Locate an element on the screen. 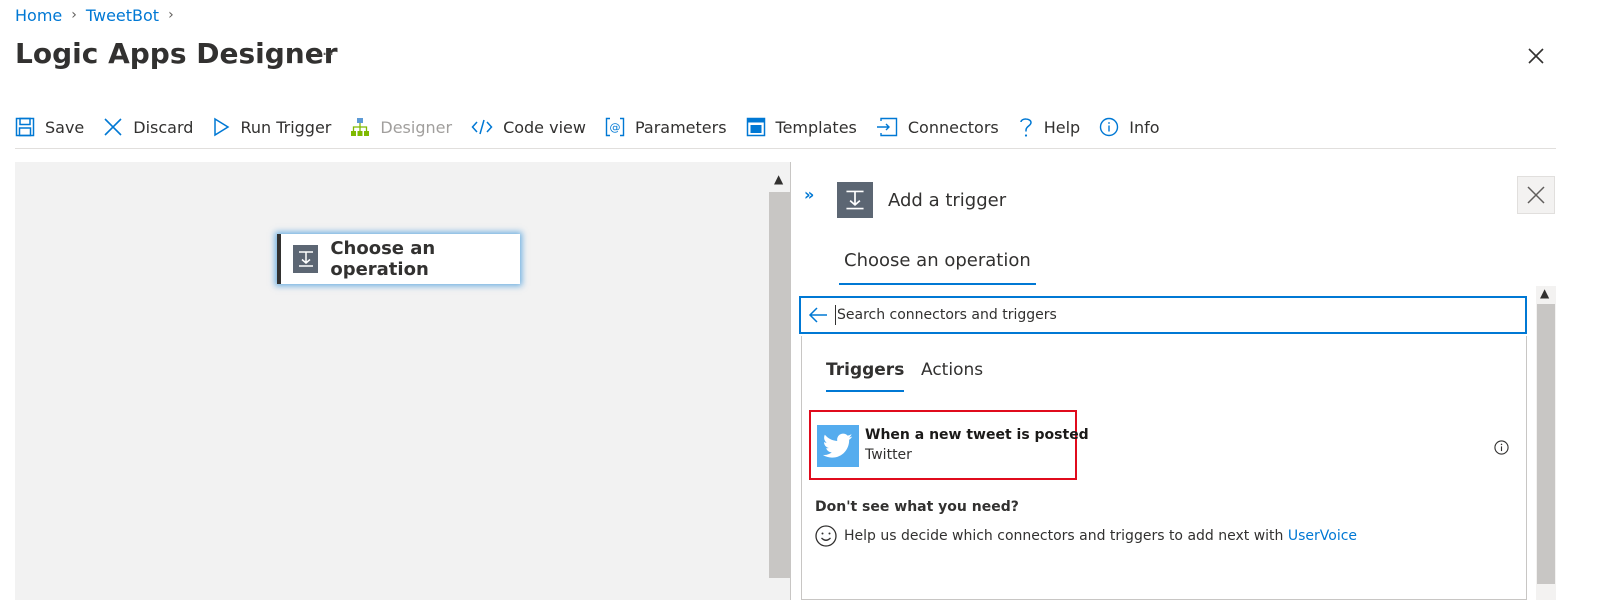 Image resolution: width=1616 pixels, height=600 pixels. choose-operation-card: Choose an operation is located at coordinates (398, 259).